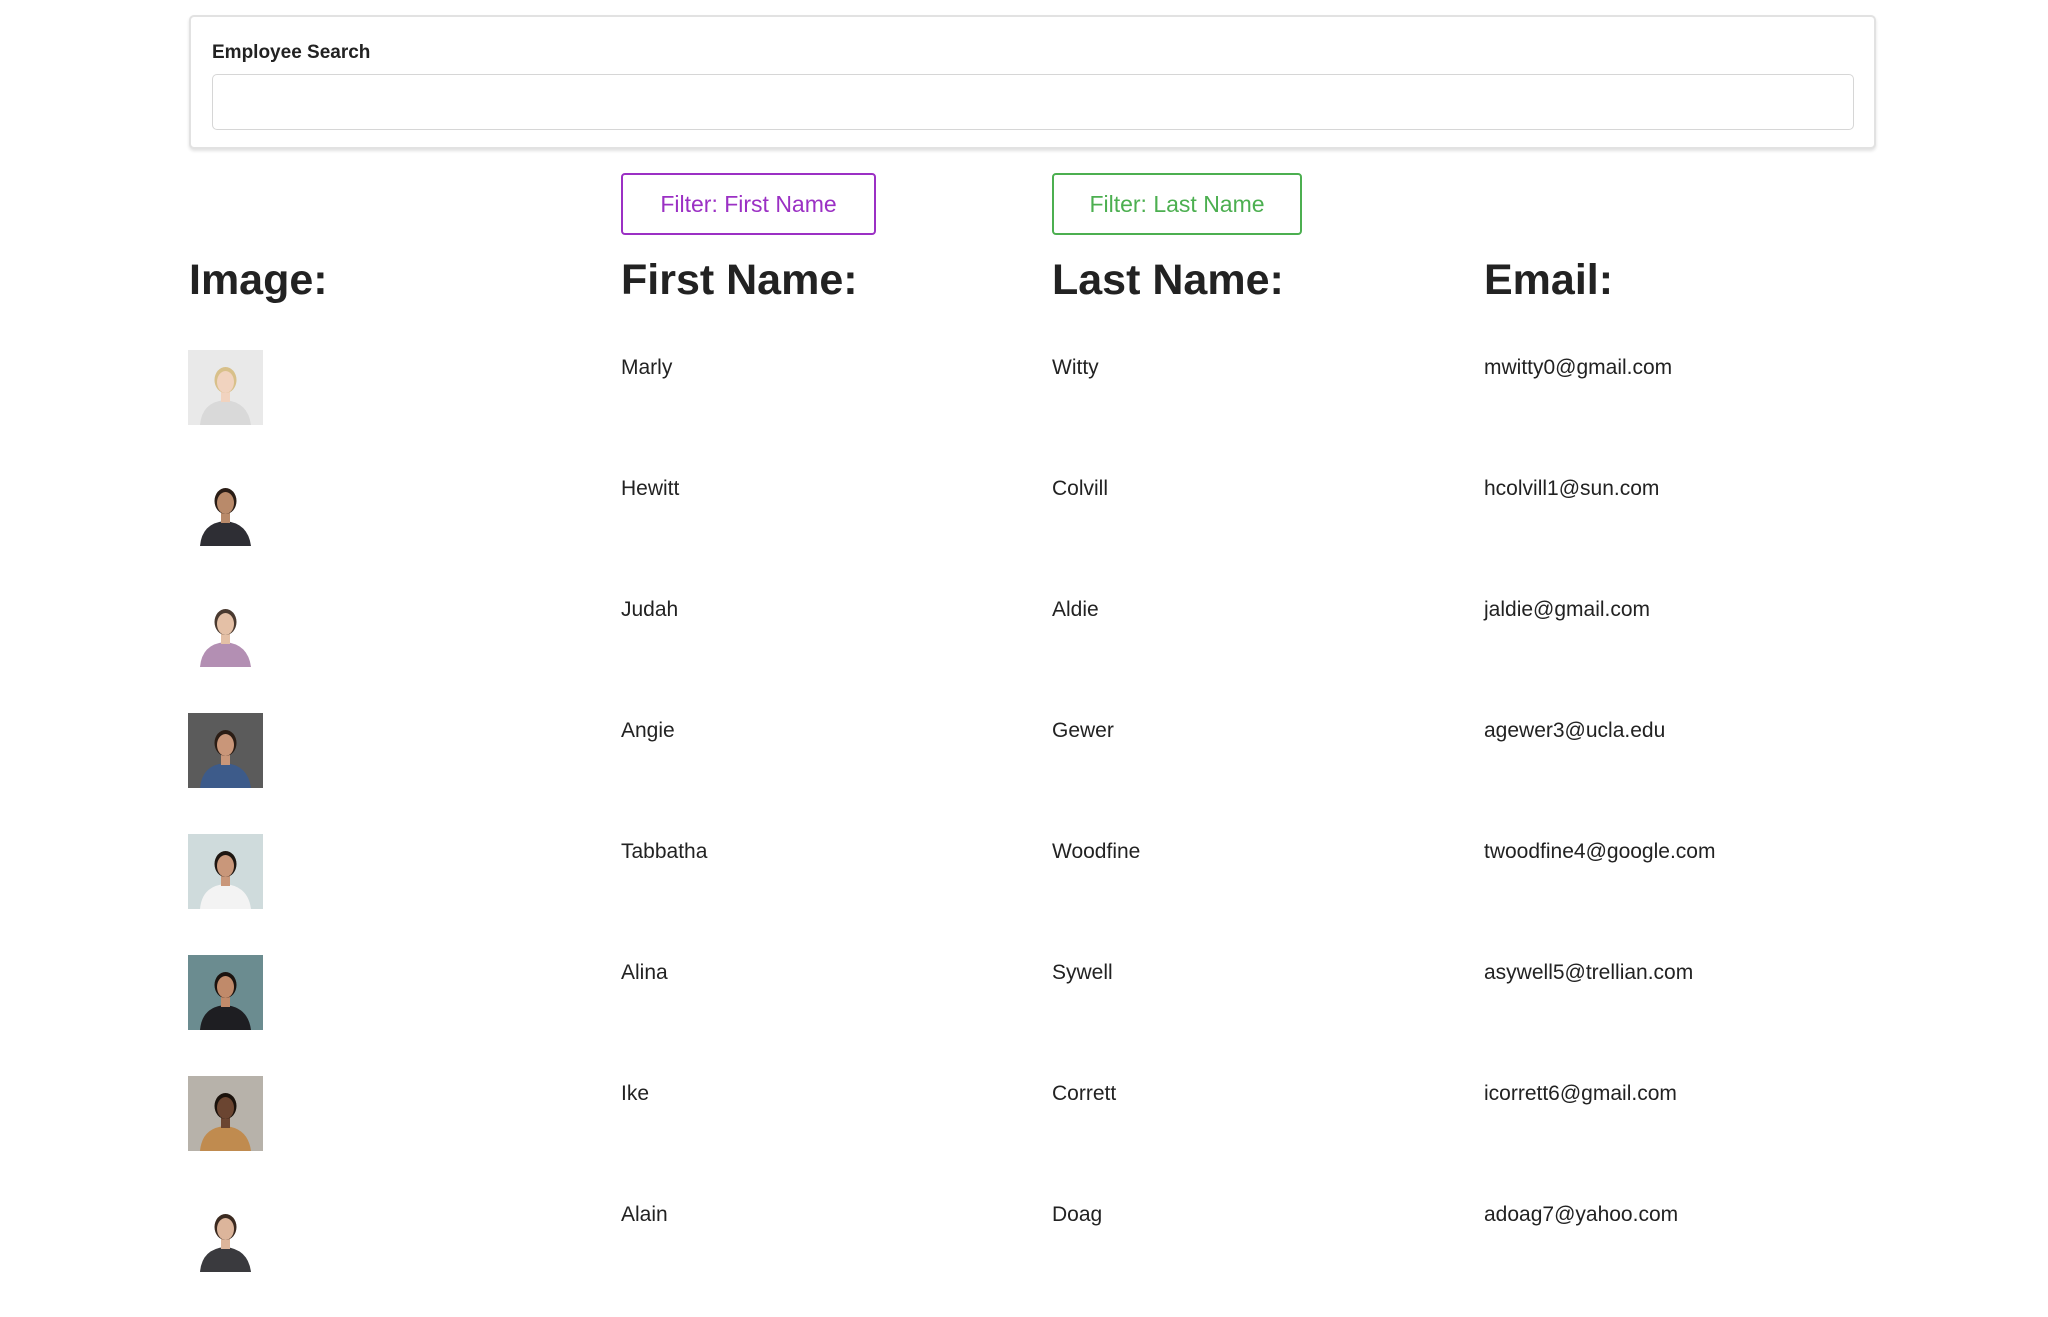 This screenshot has width=2048, height=1317. Describe the element at coordinates (1024, 1015) in the screenshot. I see `table-row: Alina Sywell asywell5@trellian.com` at that location.